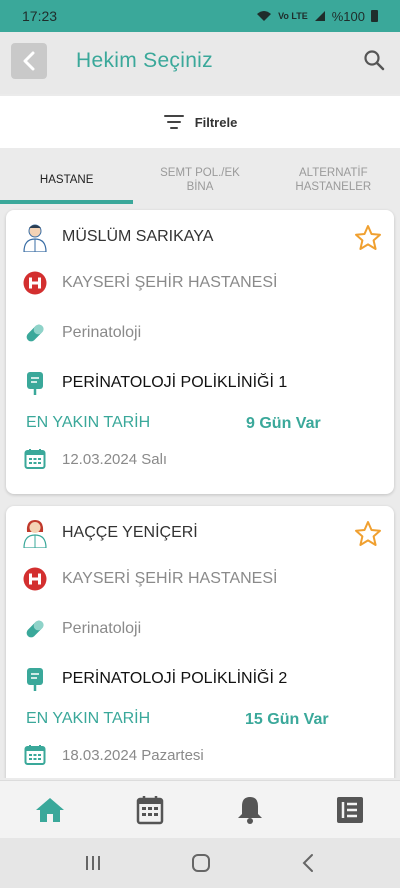 The image size is (400, 888). I want to click on tab-label: HASTANE, so click(66, 180).